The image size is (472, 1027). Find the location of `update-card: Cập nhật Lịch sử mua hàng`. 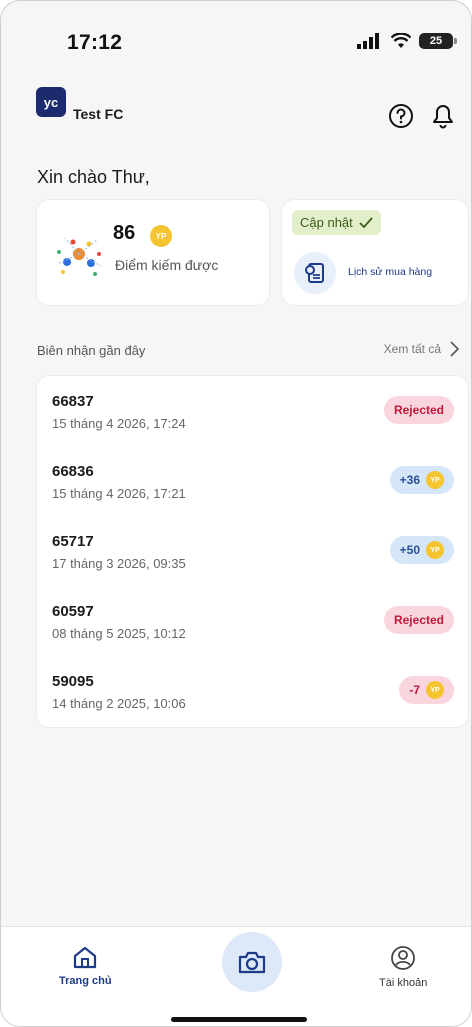

update-card: Cập nhật Lịch sử mua hàng is located at coordinates (375, 252).